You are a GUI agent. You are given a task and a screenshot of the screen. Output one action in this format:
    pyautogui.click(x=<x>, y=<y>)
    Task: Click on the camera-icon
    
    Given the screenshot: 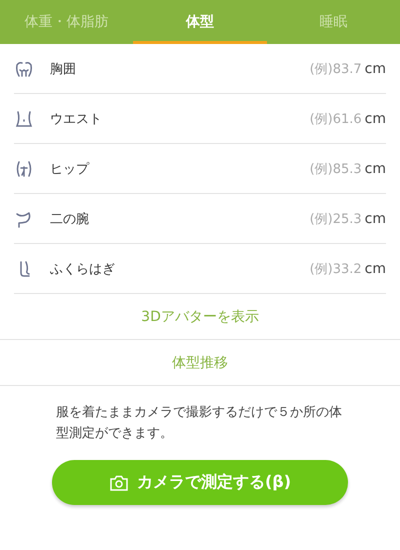 What is the action you would take?
    pyautogui.click(x=118, y=483)
    